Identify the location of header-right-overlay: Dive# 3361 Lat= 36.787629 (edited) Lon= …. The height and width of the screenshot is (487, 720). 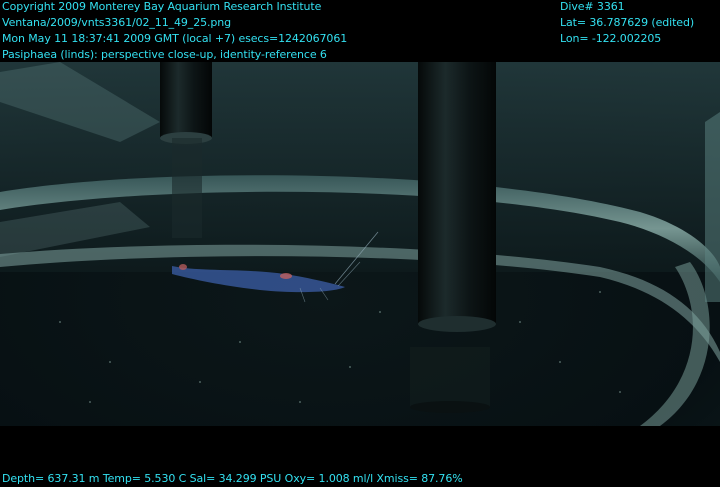
(627, 23).